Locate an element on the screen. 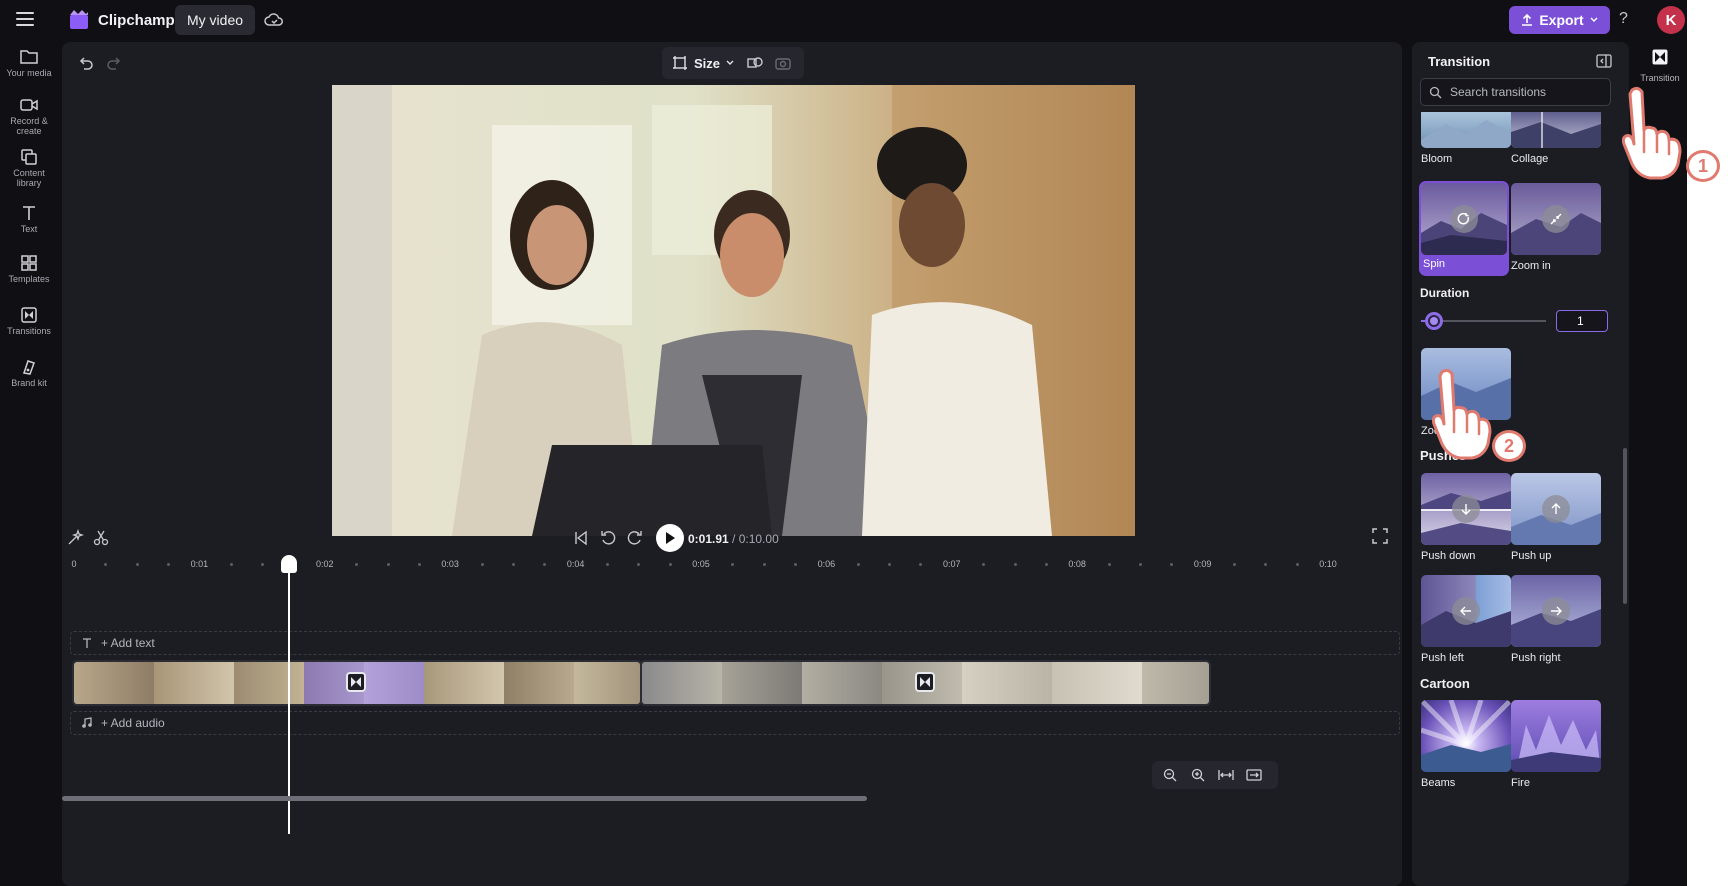  avatar: K is located at coordinates (1671, 20).